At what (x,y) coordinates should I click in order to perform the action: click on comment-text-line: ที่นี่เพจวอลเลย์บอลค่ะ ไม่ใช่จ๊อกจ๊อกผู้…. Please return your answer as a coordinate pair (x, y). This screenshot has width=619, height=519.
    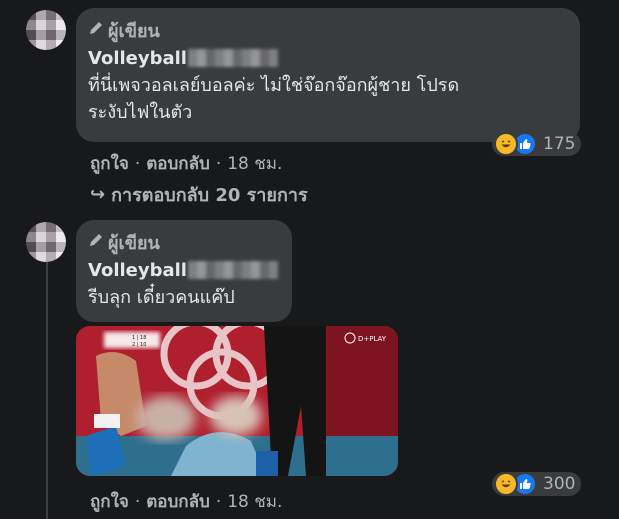
    Looking at the image, I should click on (274, 85).